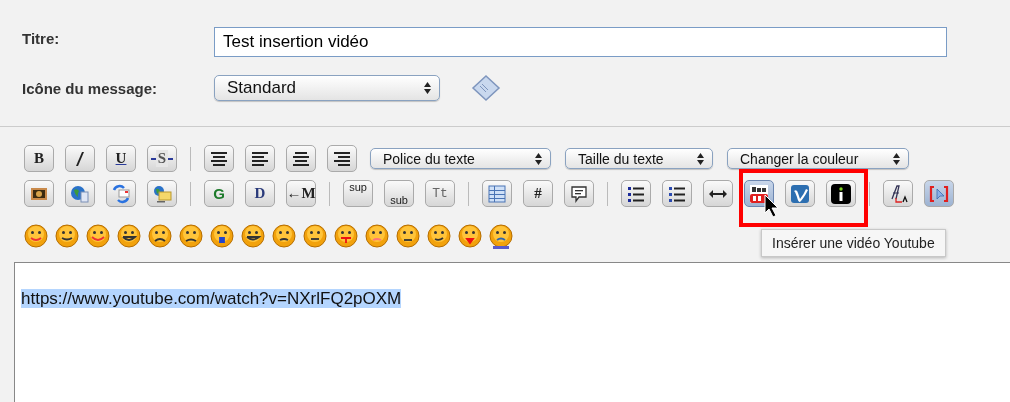  Describe the element at coordinates (162, 193) in the screenshot. I see `network-icon` at that location.